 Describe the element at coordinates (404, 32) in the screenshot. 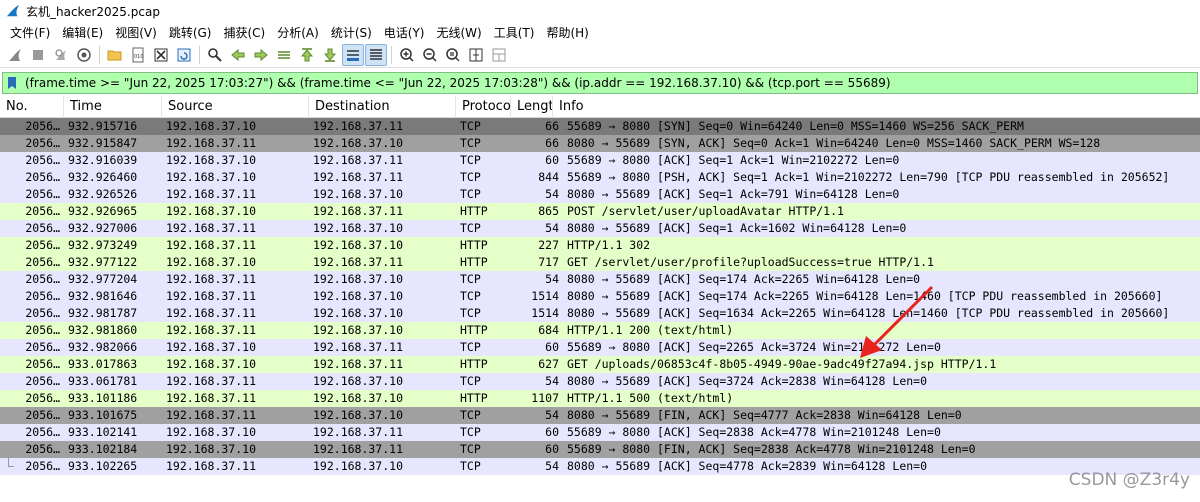

I see `menu-item: 电话(Y)` at that location.